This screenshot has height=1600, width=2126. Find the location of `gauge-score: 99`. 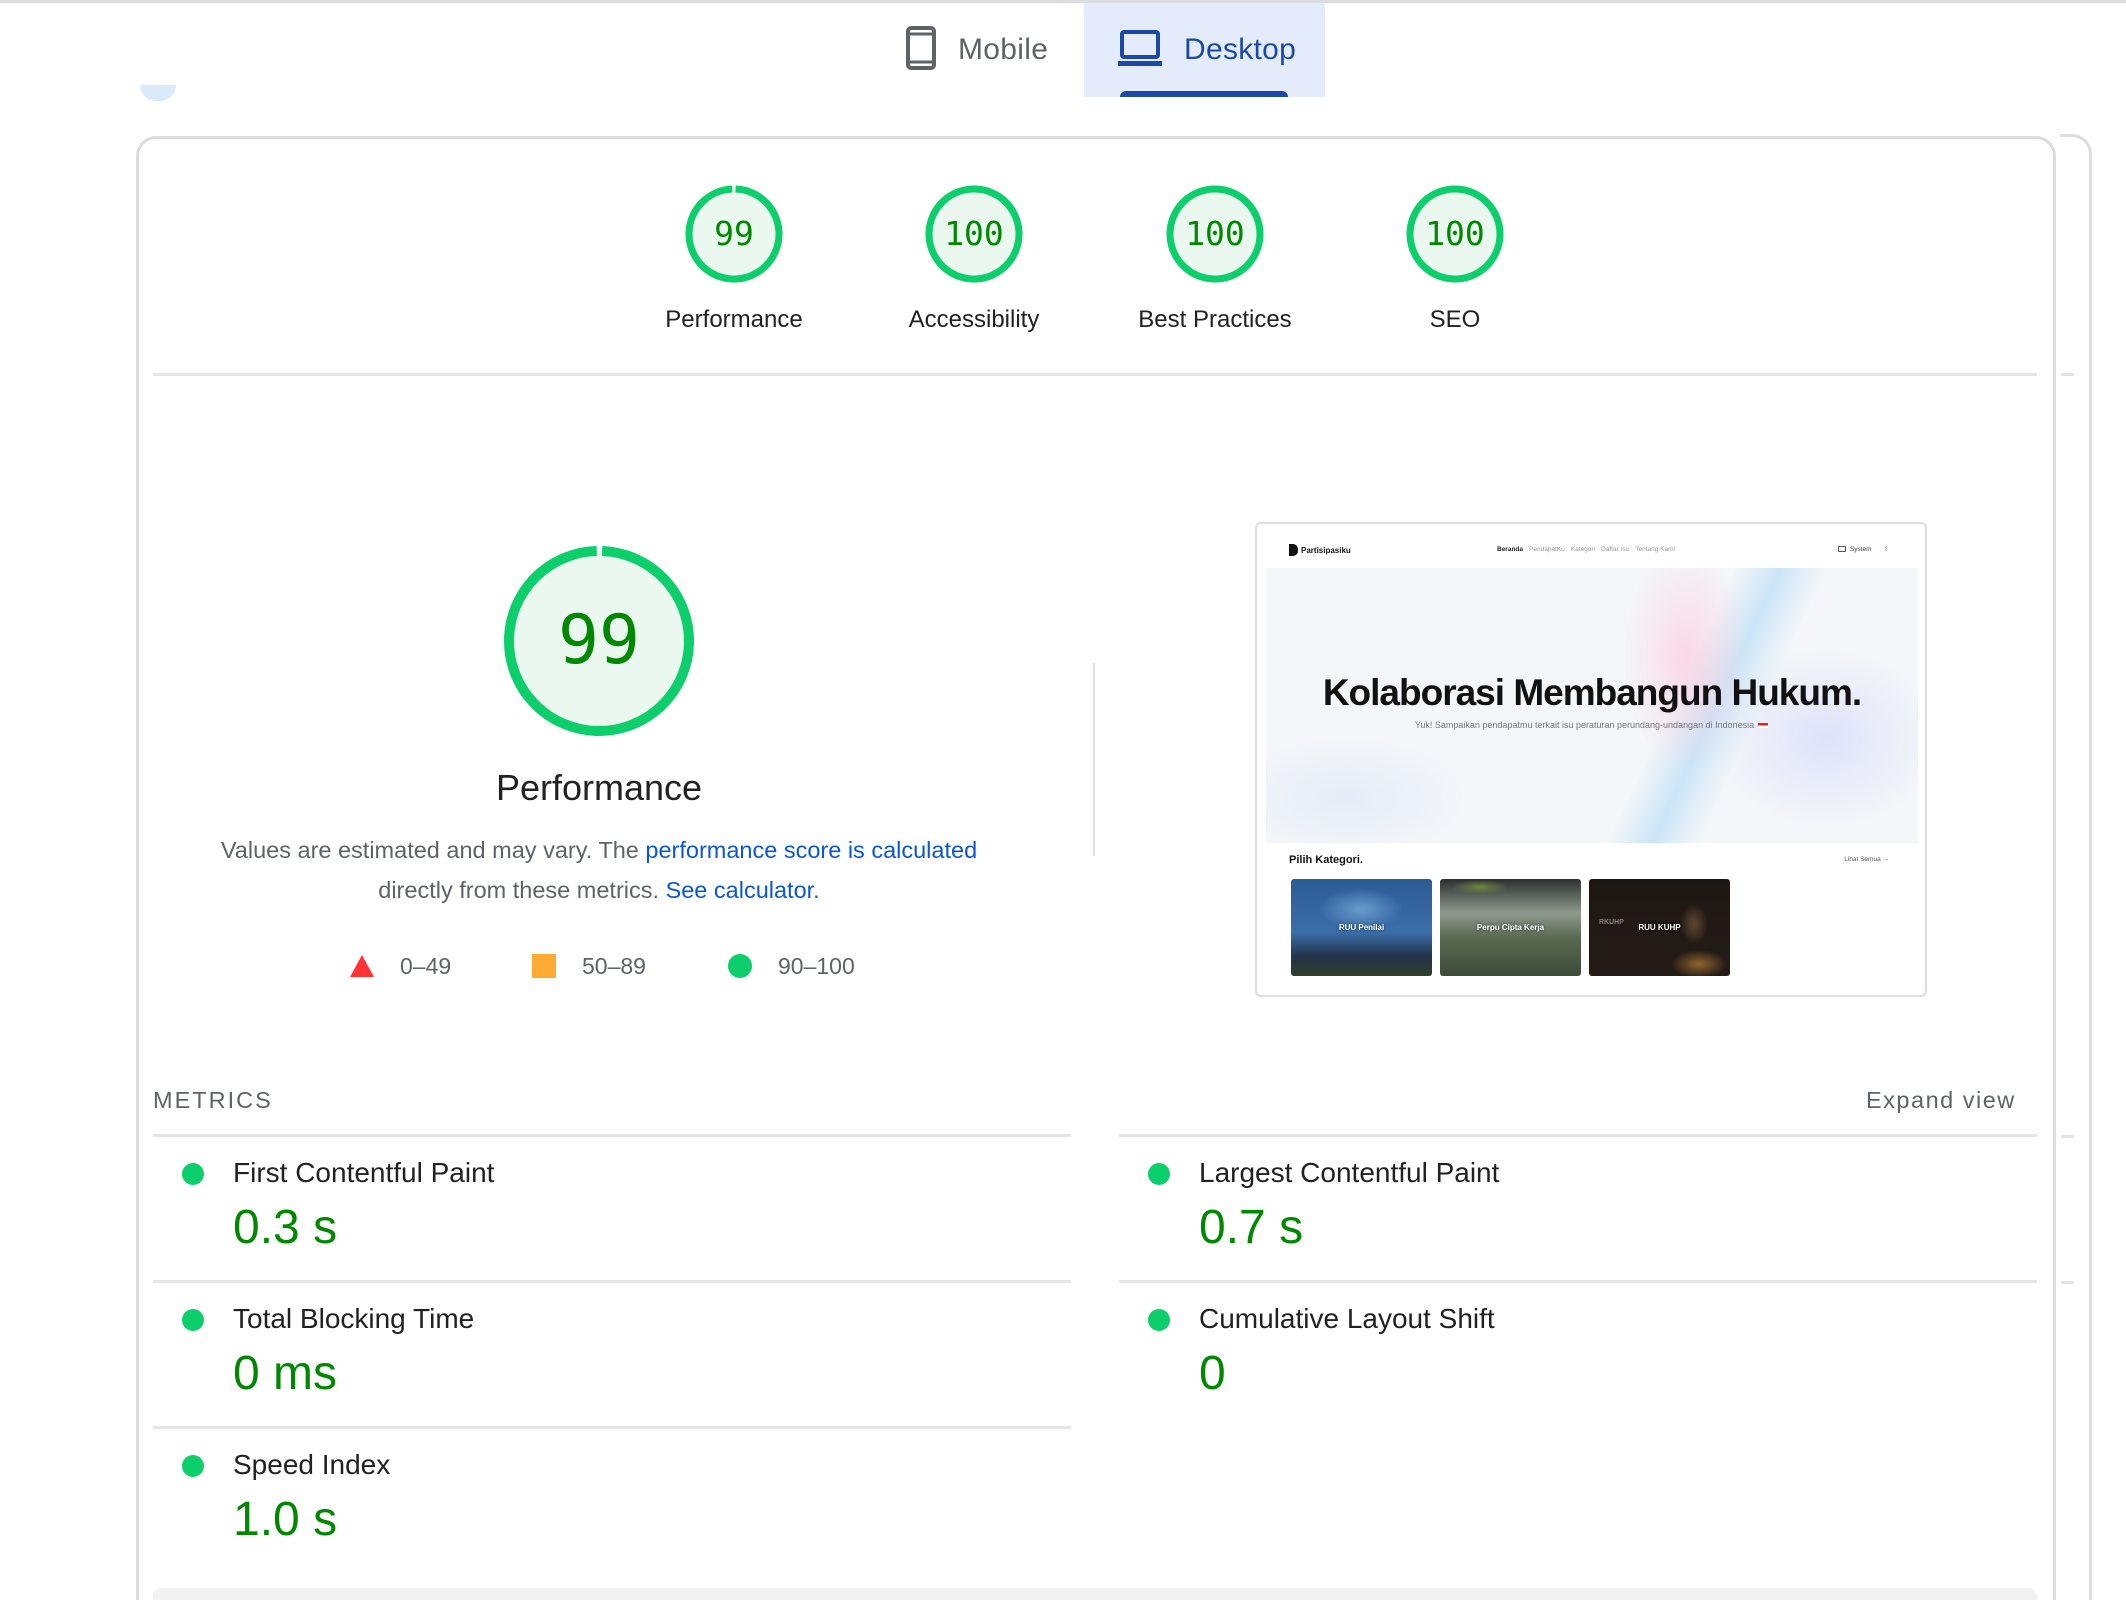

gauge-score: 99 is located at coordinates (734, 233).